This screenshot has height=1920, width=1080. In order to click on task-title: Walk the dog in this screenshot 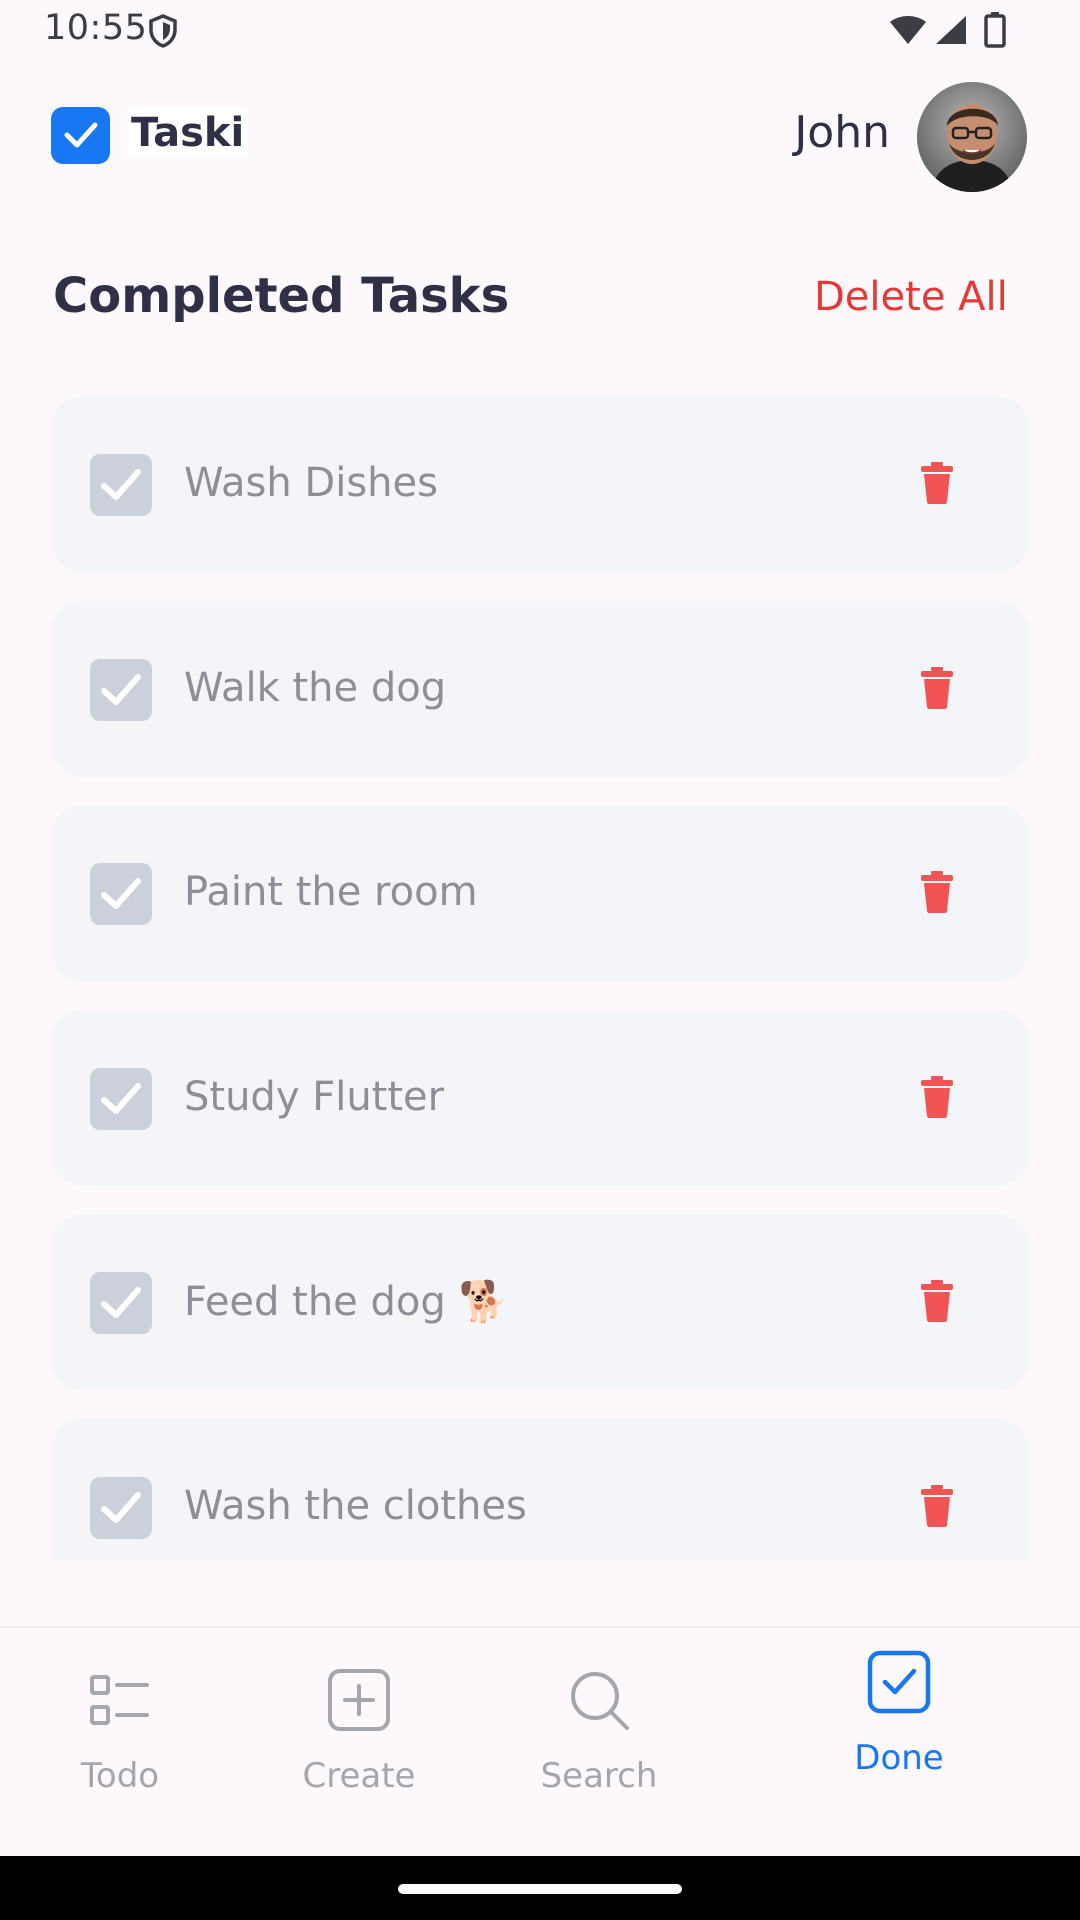, I will do `click(315, 688)`.